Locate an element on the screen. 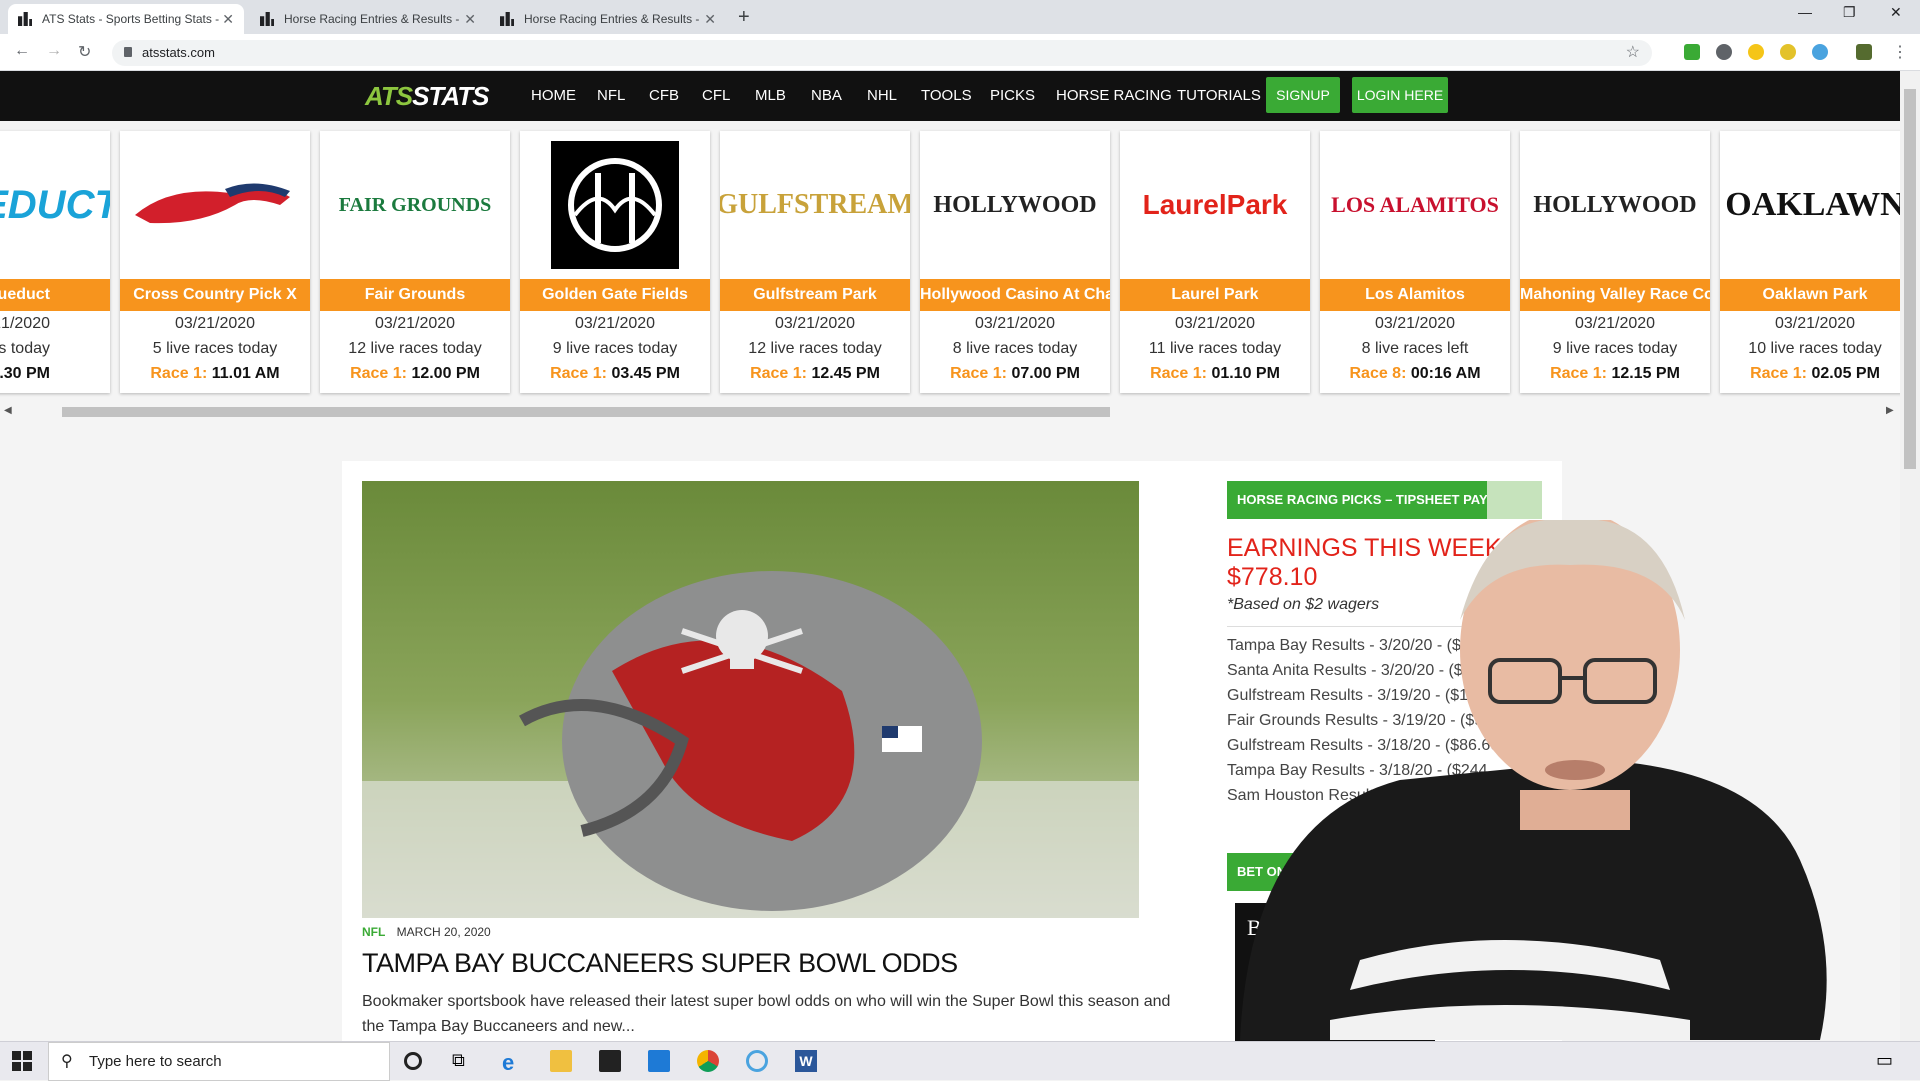 The height and width of the screenshot is (1081, 1920). article-title: TAMPA BAY BUCCANEERS SUPER BOWL ODDS is located at coordinates (660, 963).